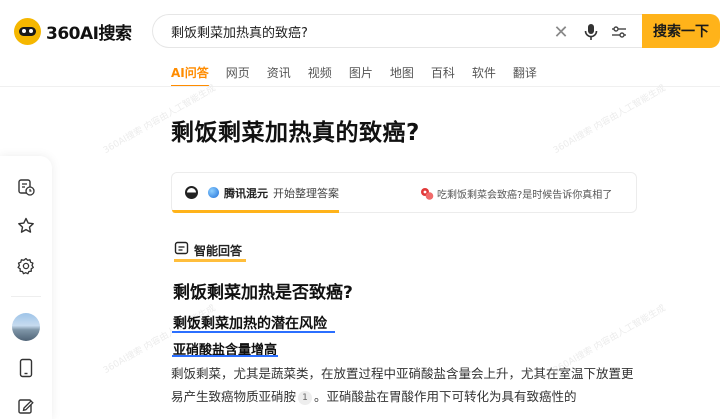  What do you see at coordinates (427, 193) in the screenshot?
I see `related-link-icon` at bounding box center [427, 193].